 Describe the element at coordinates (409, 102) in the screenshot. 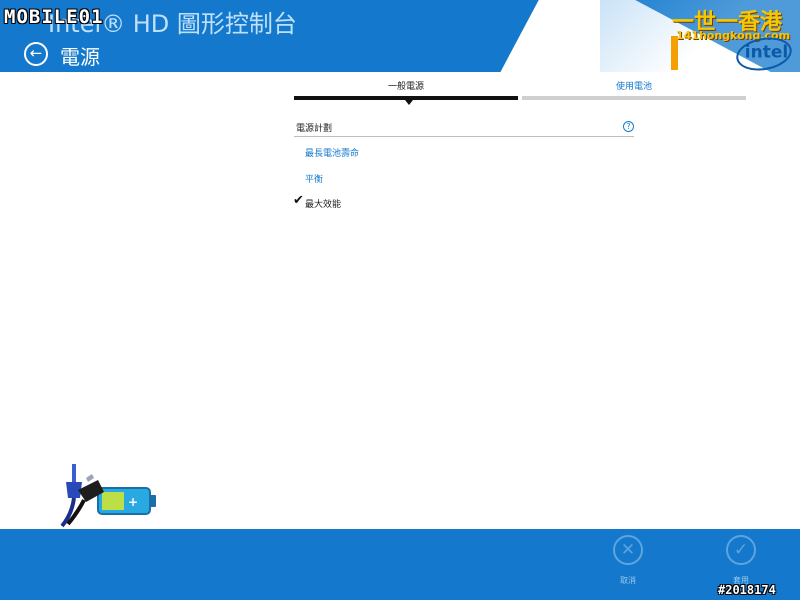

I see `tab-pointer-icon` at that location.